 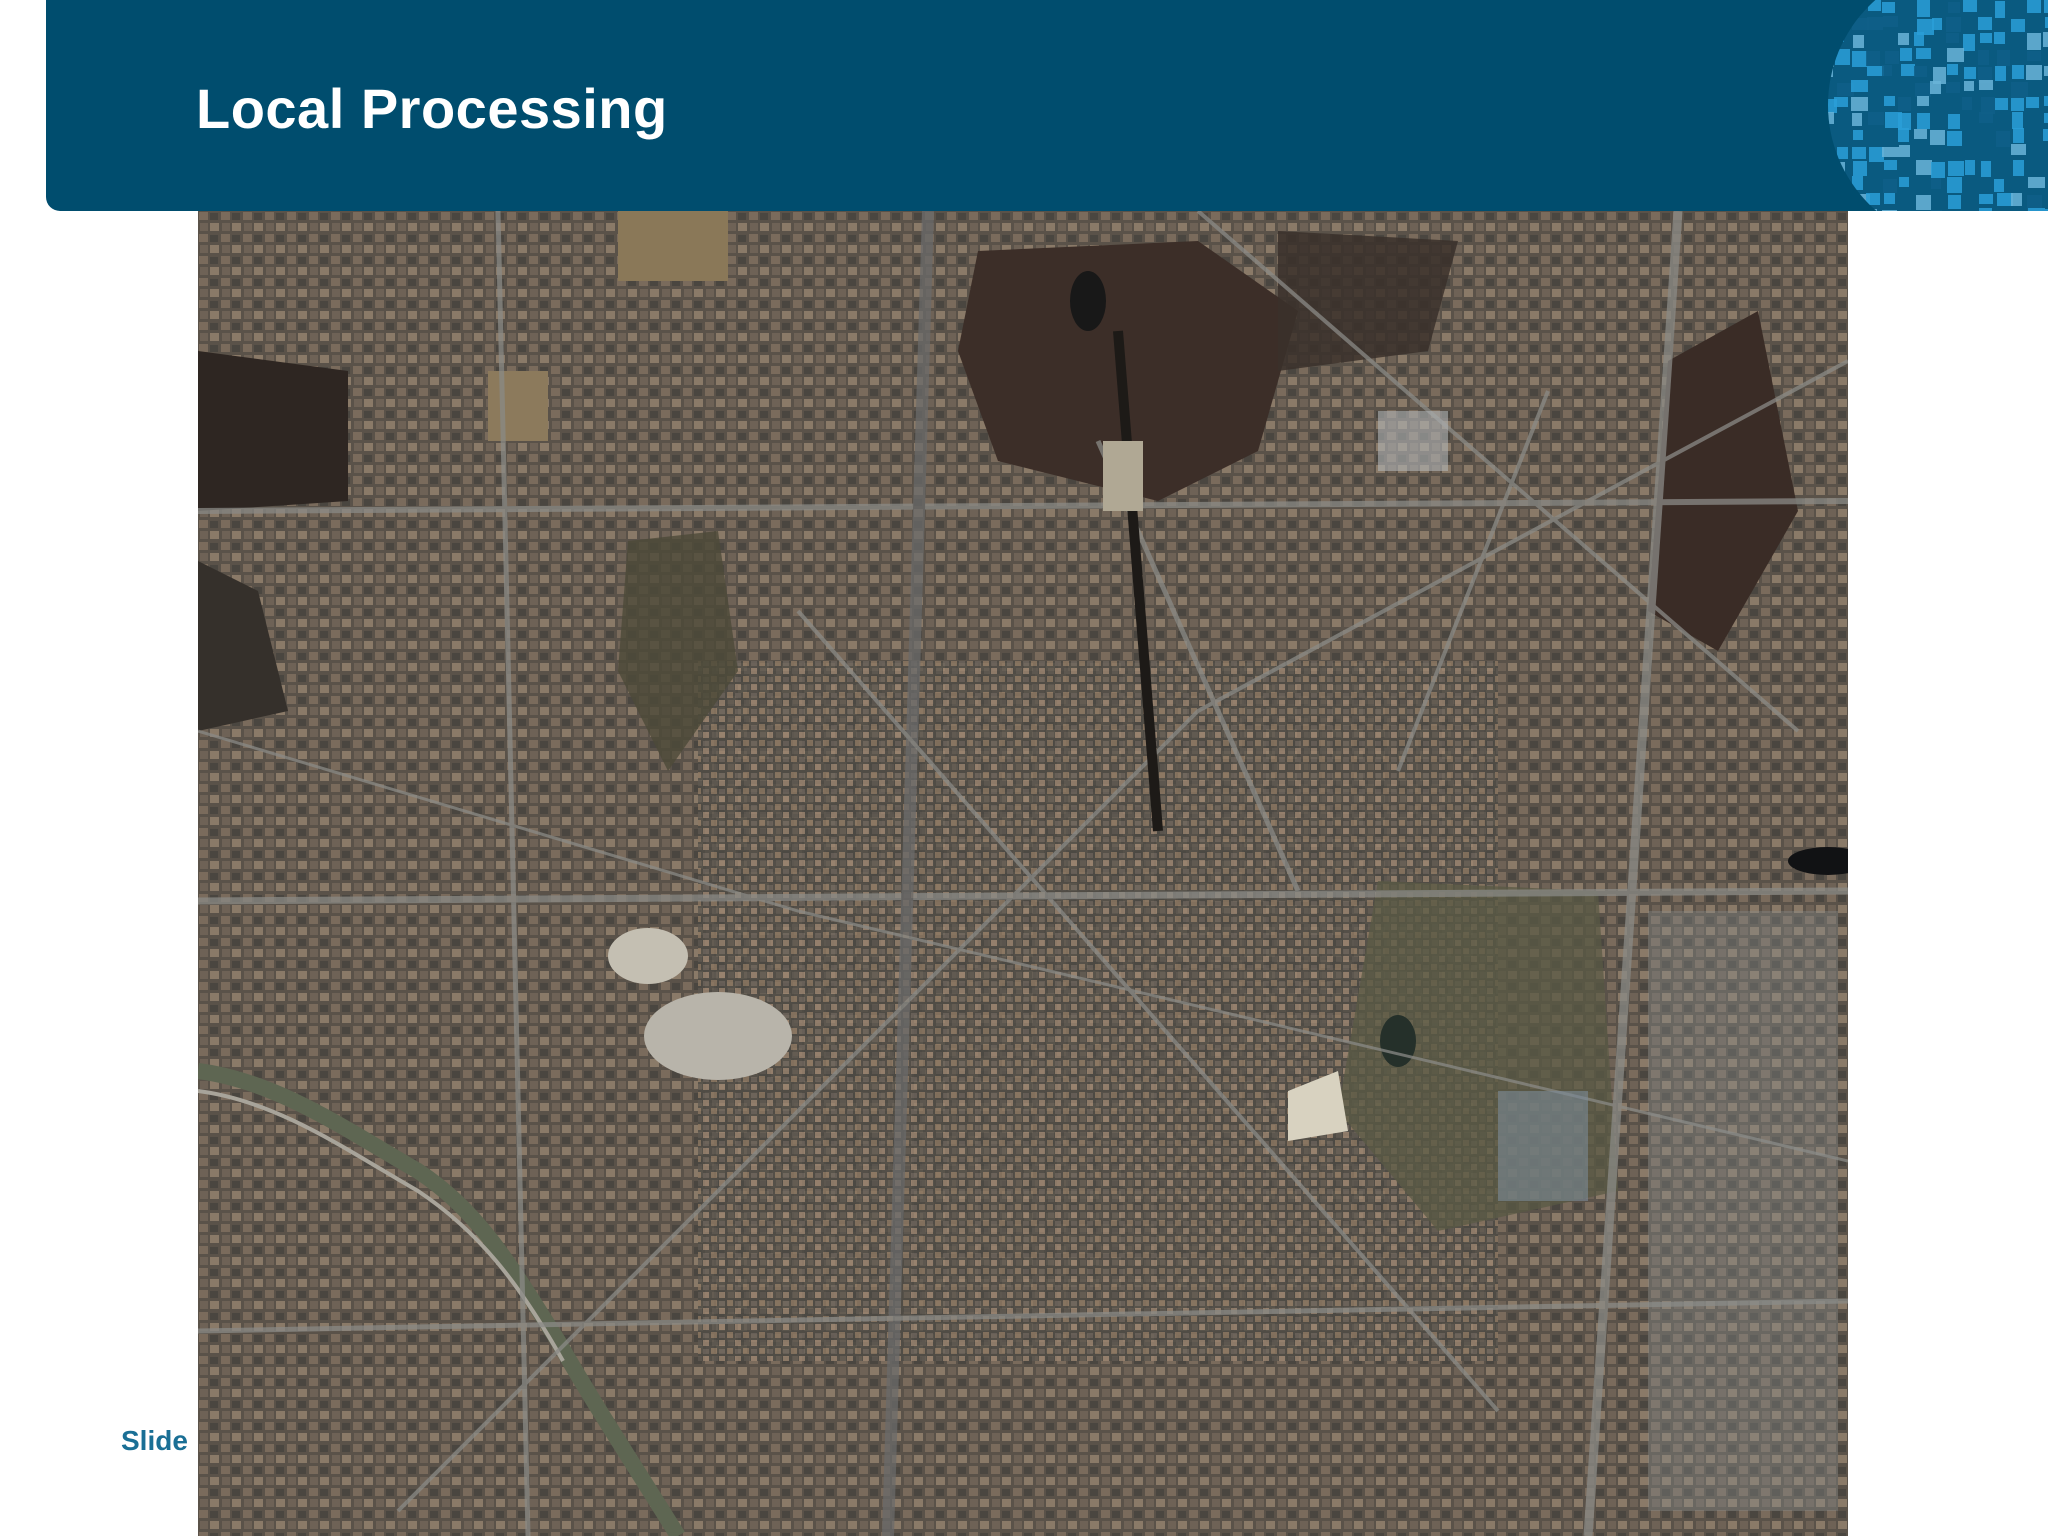 What do you see at coordinates (1933, 105) in the screenshot?
I see `pixel-globe-icon` at bounding box center [1933, 105].